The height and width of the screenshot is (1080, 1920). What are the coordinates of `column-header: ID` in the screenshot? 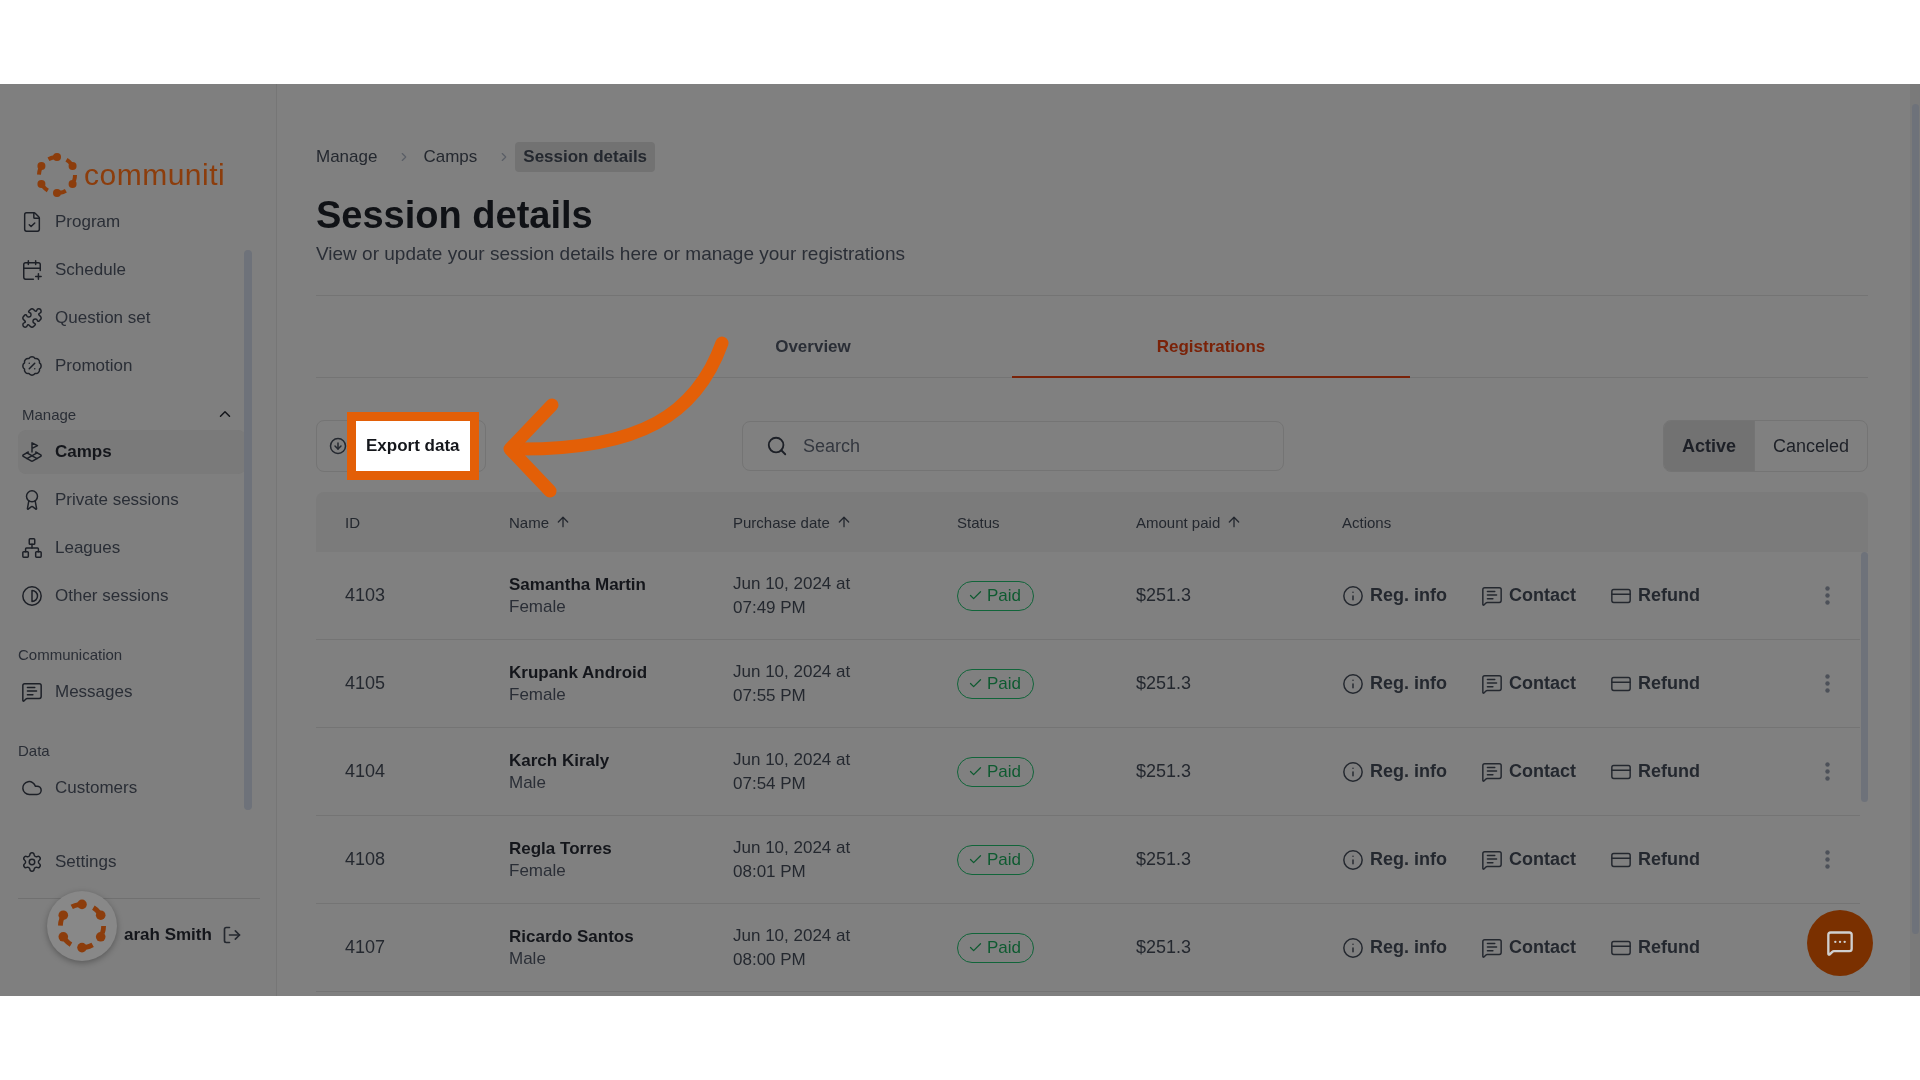 It's located at (352, 522).